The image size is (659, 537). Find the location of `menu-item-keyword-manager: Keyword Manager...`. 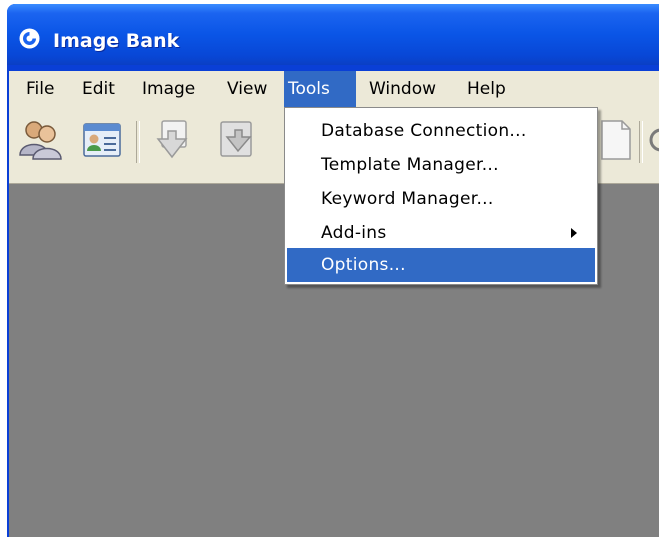

menu-item-keyword-manager: Keyword Manager... is located at coordinates (441, 199).